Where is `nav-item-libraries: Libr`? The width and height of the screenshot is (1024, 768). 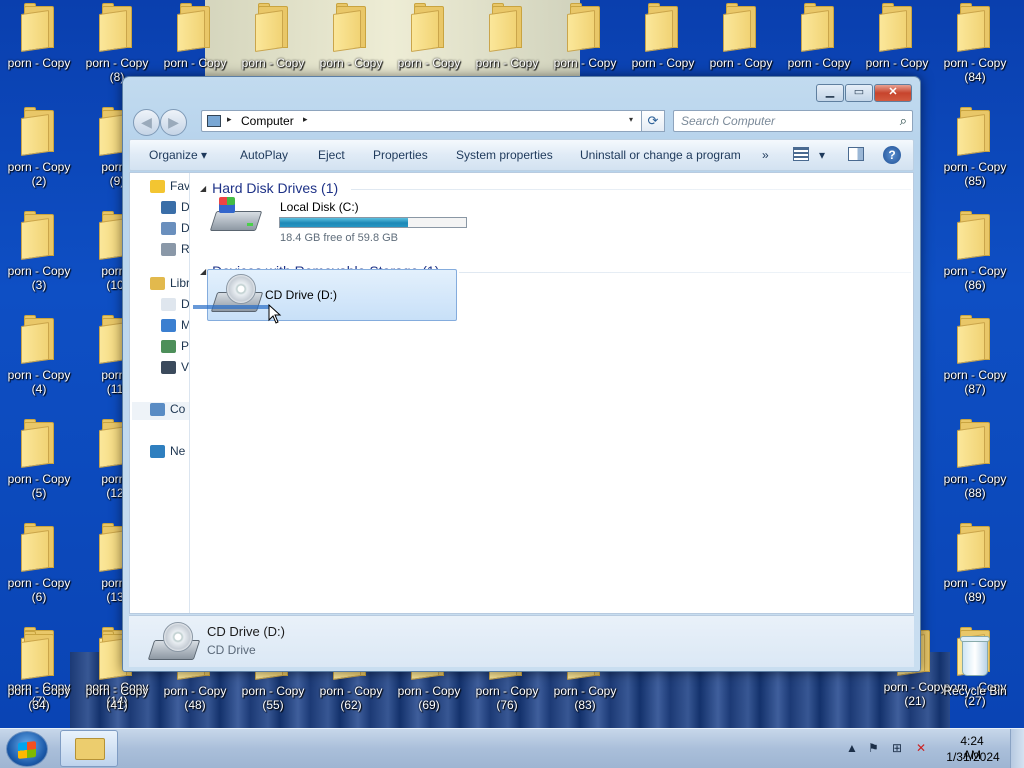 nav-item-libraries: Libr is located at coordinates (169, 285).